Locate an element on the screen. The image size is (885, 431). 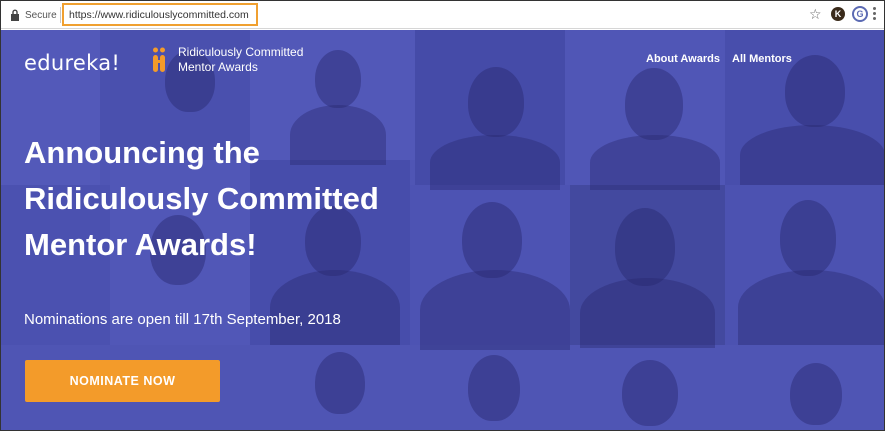
address-divider is located at coordinates (60, 15).